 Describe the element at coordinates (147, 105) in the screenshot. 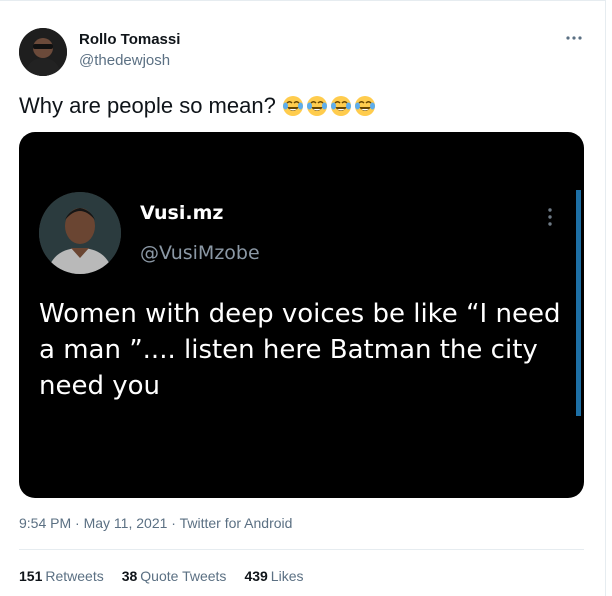

I see `tweet-text-content: Why are people so mean?` at that location.